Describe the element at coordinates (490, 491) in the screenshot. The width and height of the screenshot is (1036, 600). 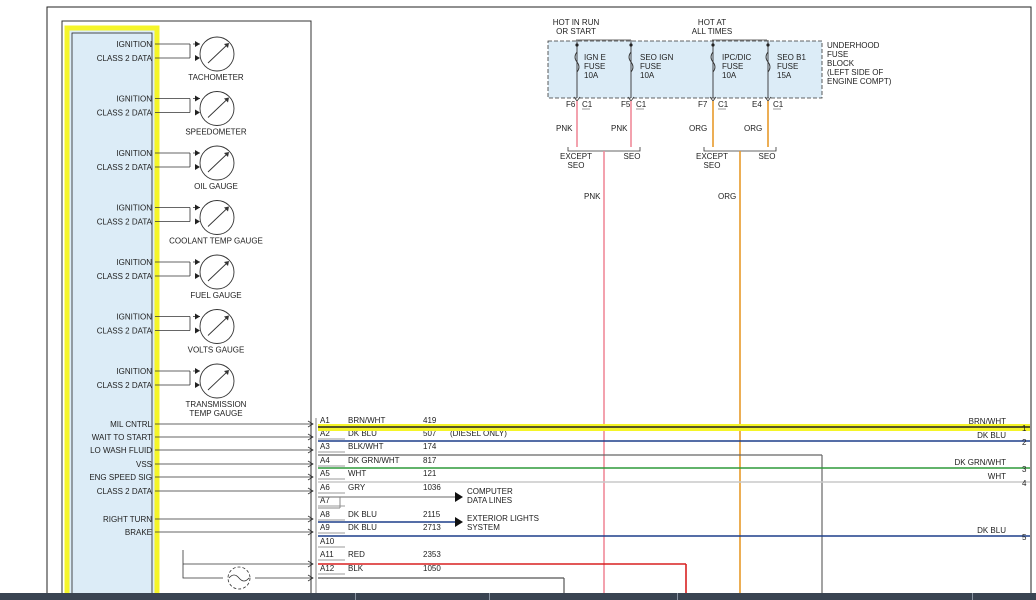
I see `computer-data-label: COMPUTER` at that location.